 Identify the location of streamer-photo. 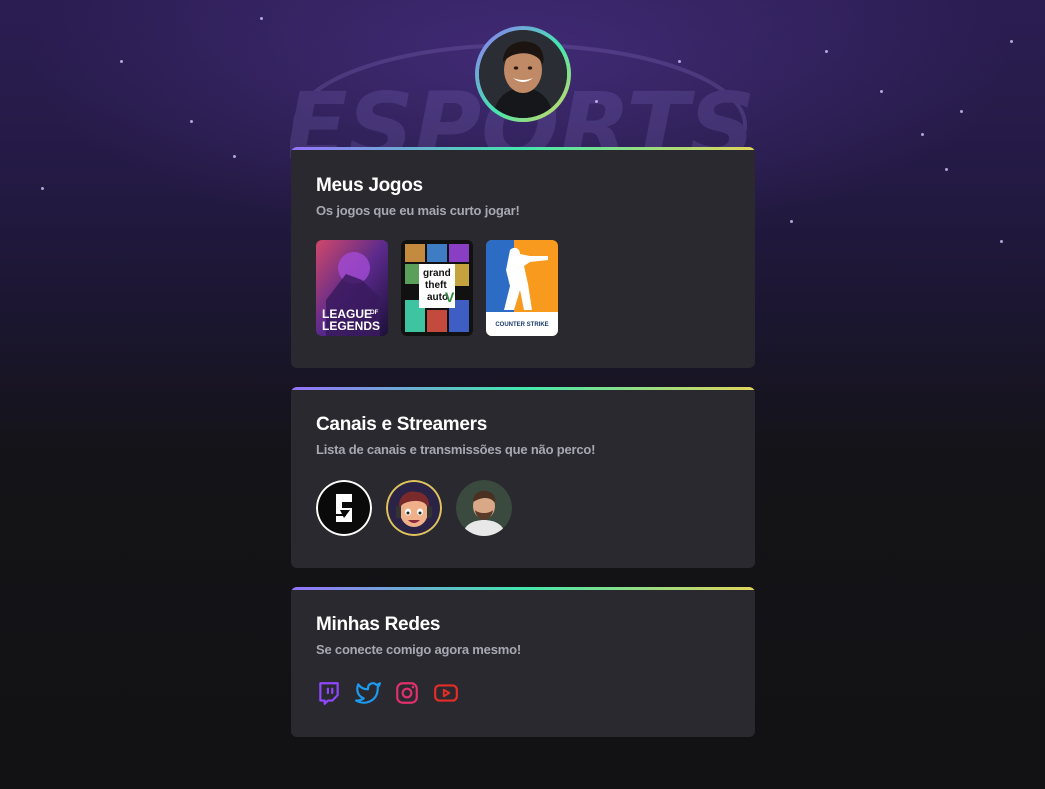
(484, 508).